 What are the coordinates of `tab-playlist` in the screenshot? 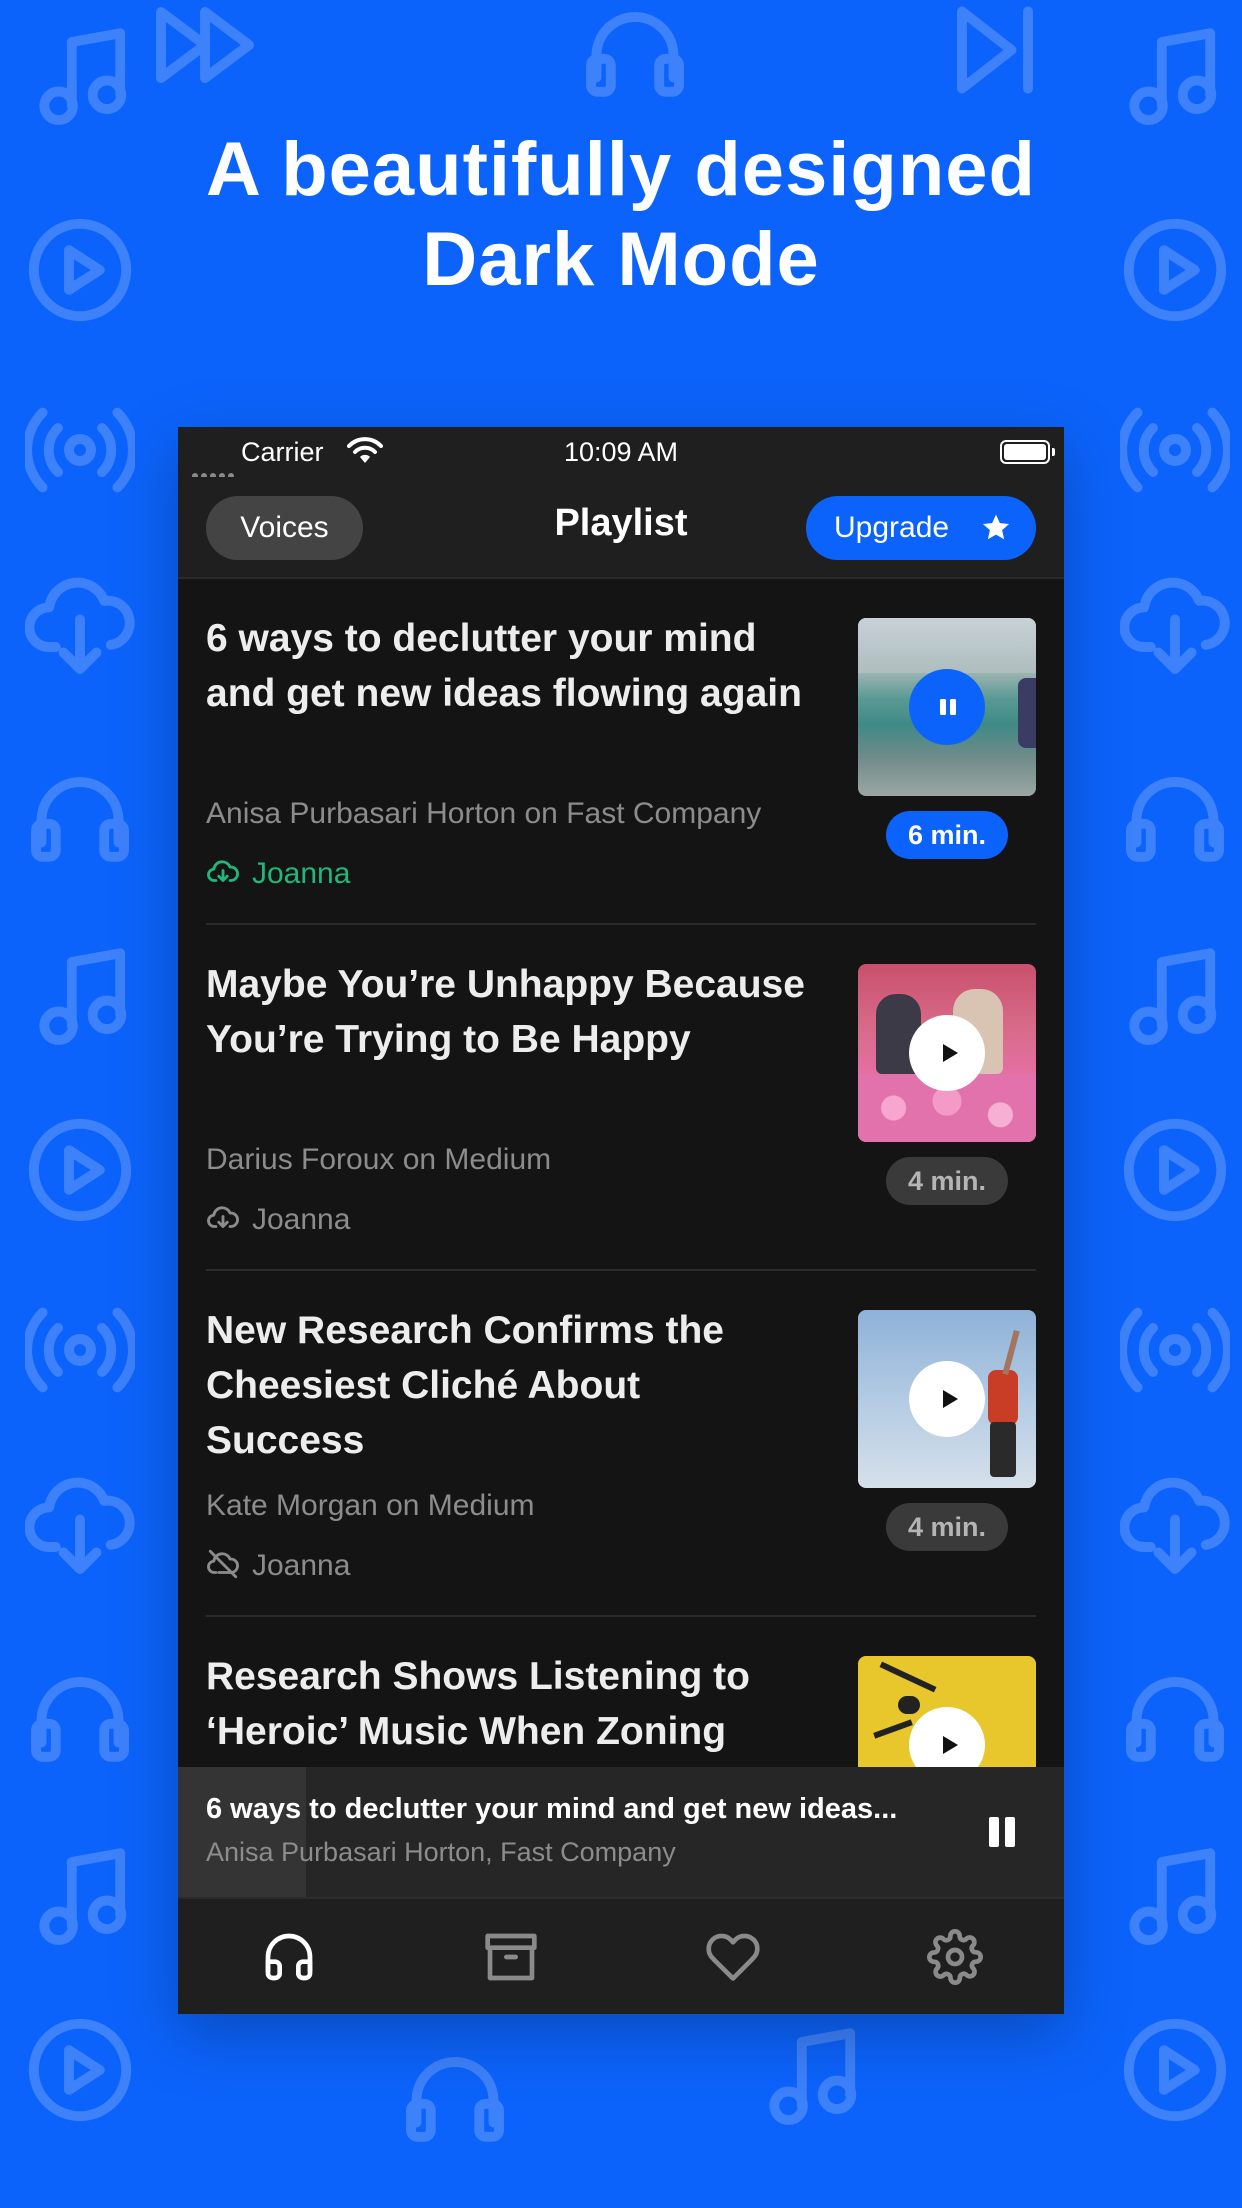 It's located at (289, 1956).